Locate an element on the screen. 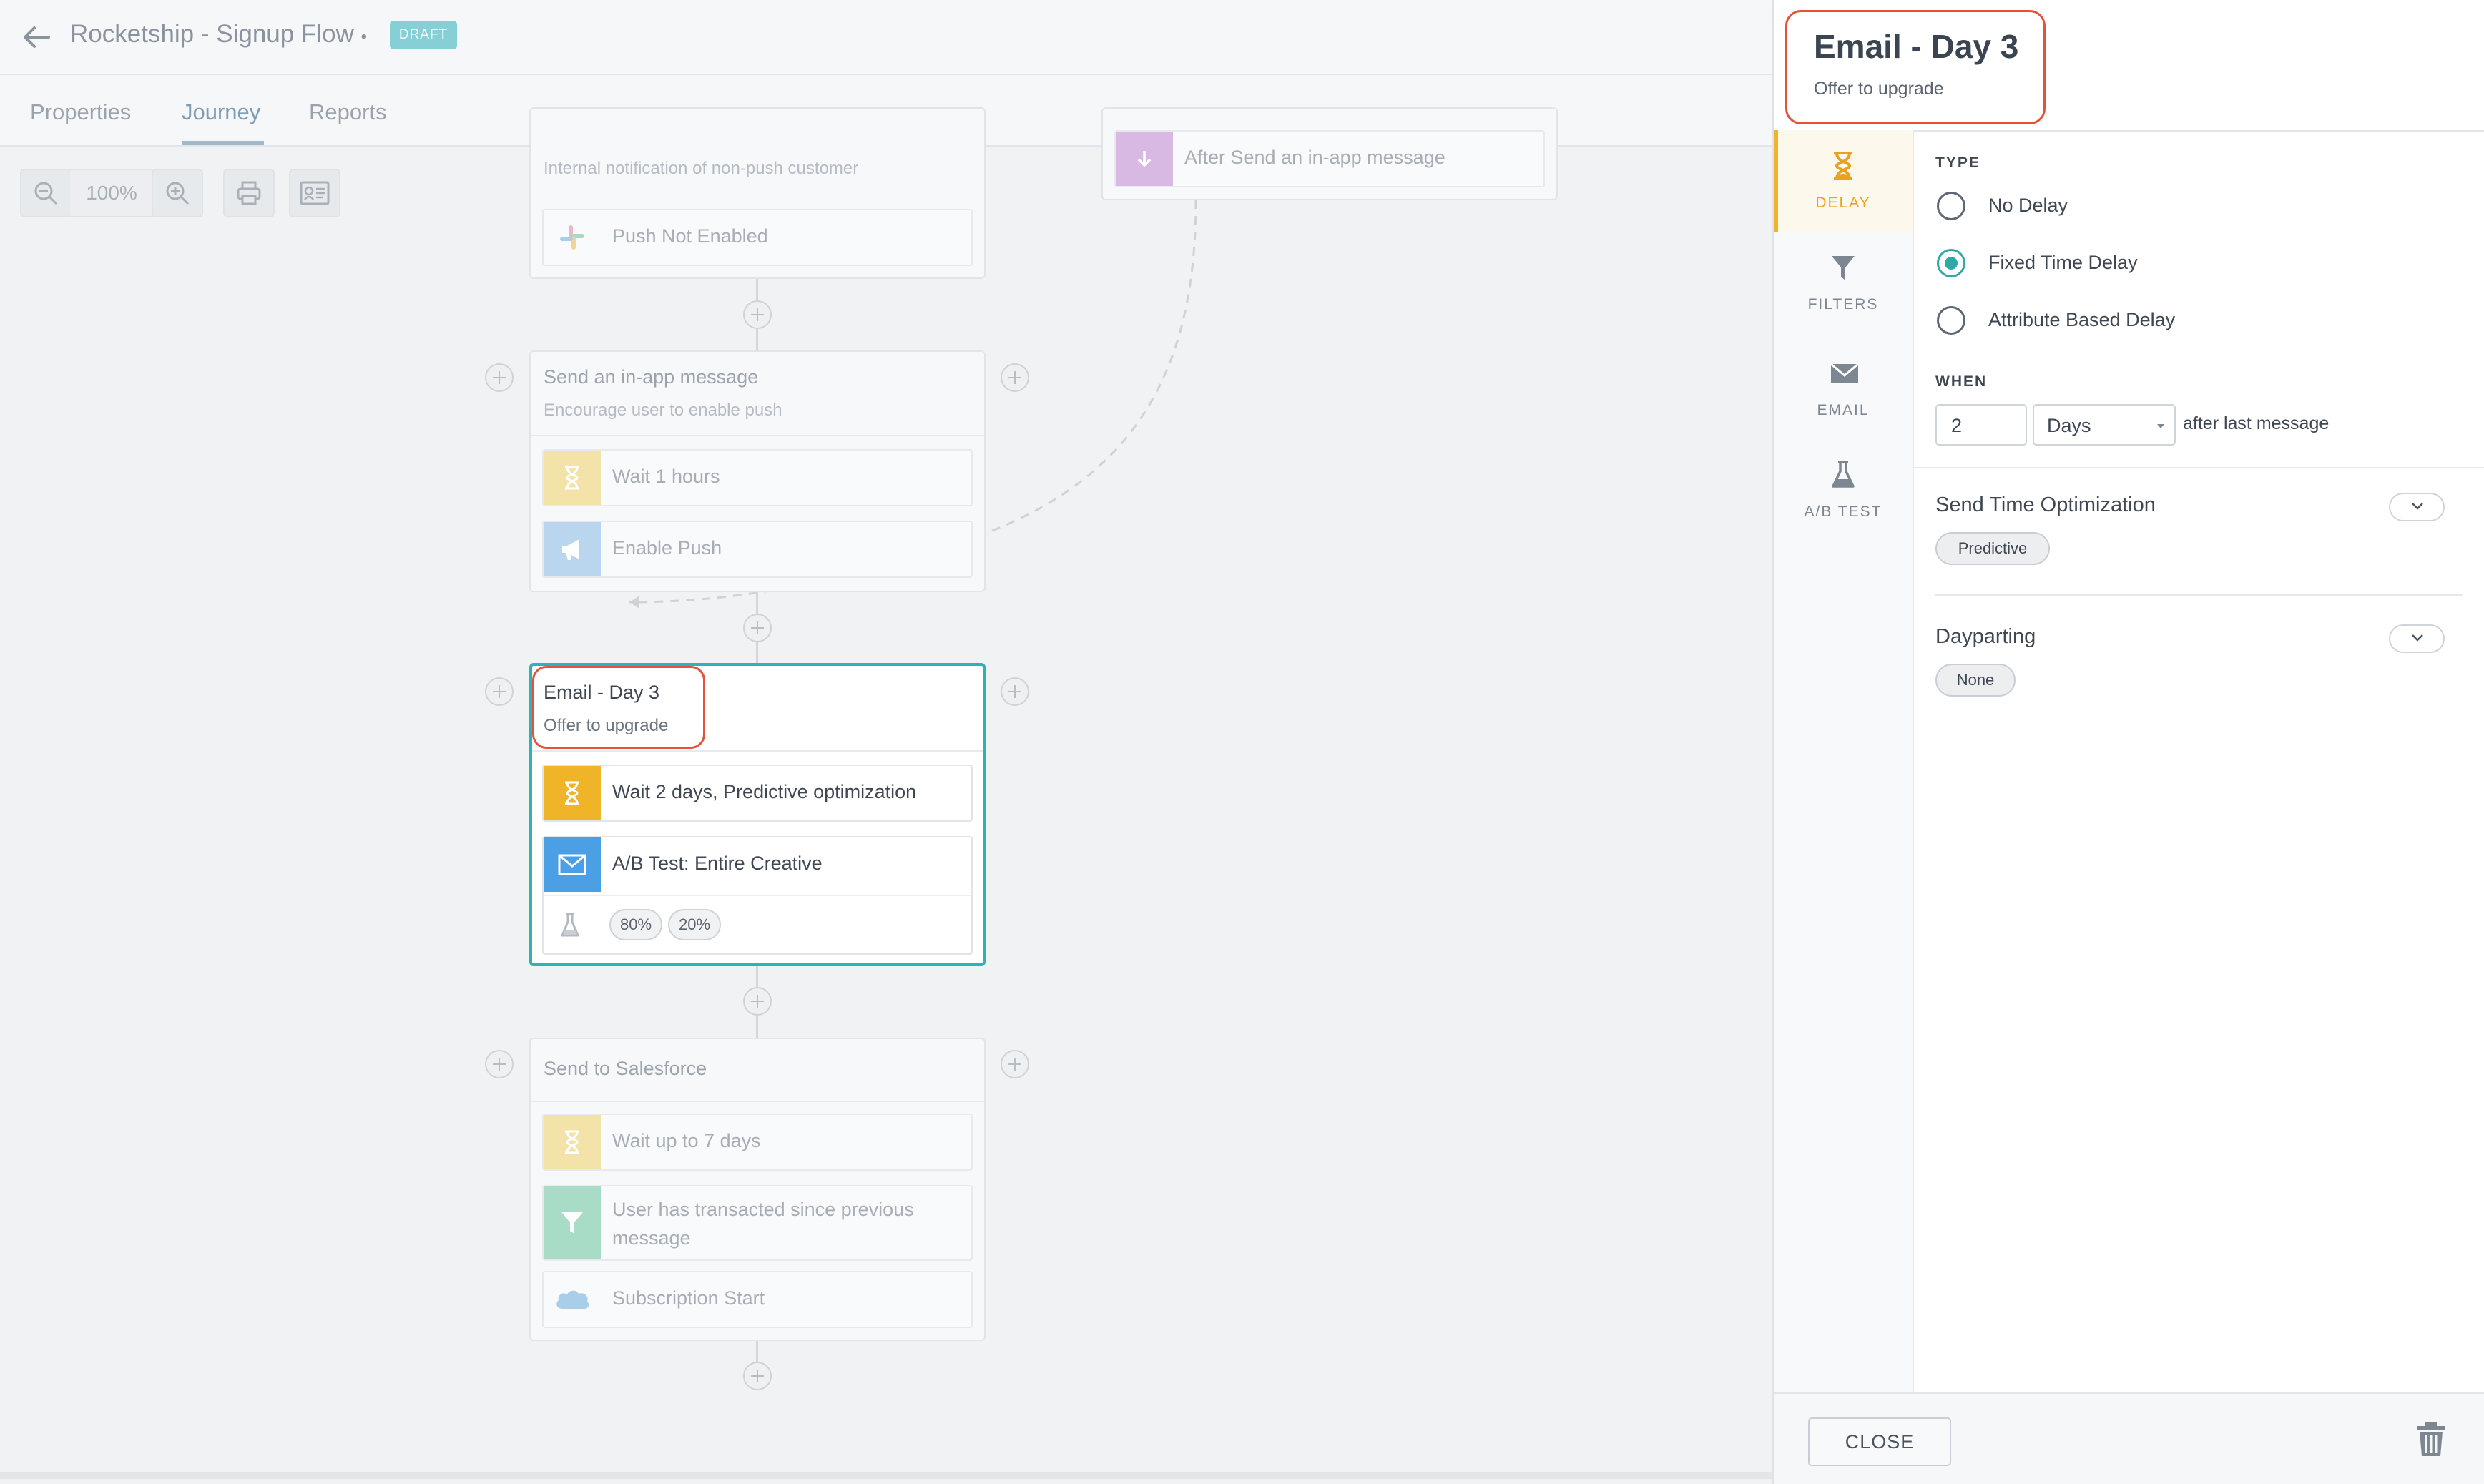 The image size is (2484, 1484). radio-fixed-time-delay is located at coordinates (1951, 263).